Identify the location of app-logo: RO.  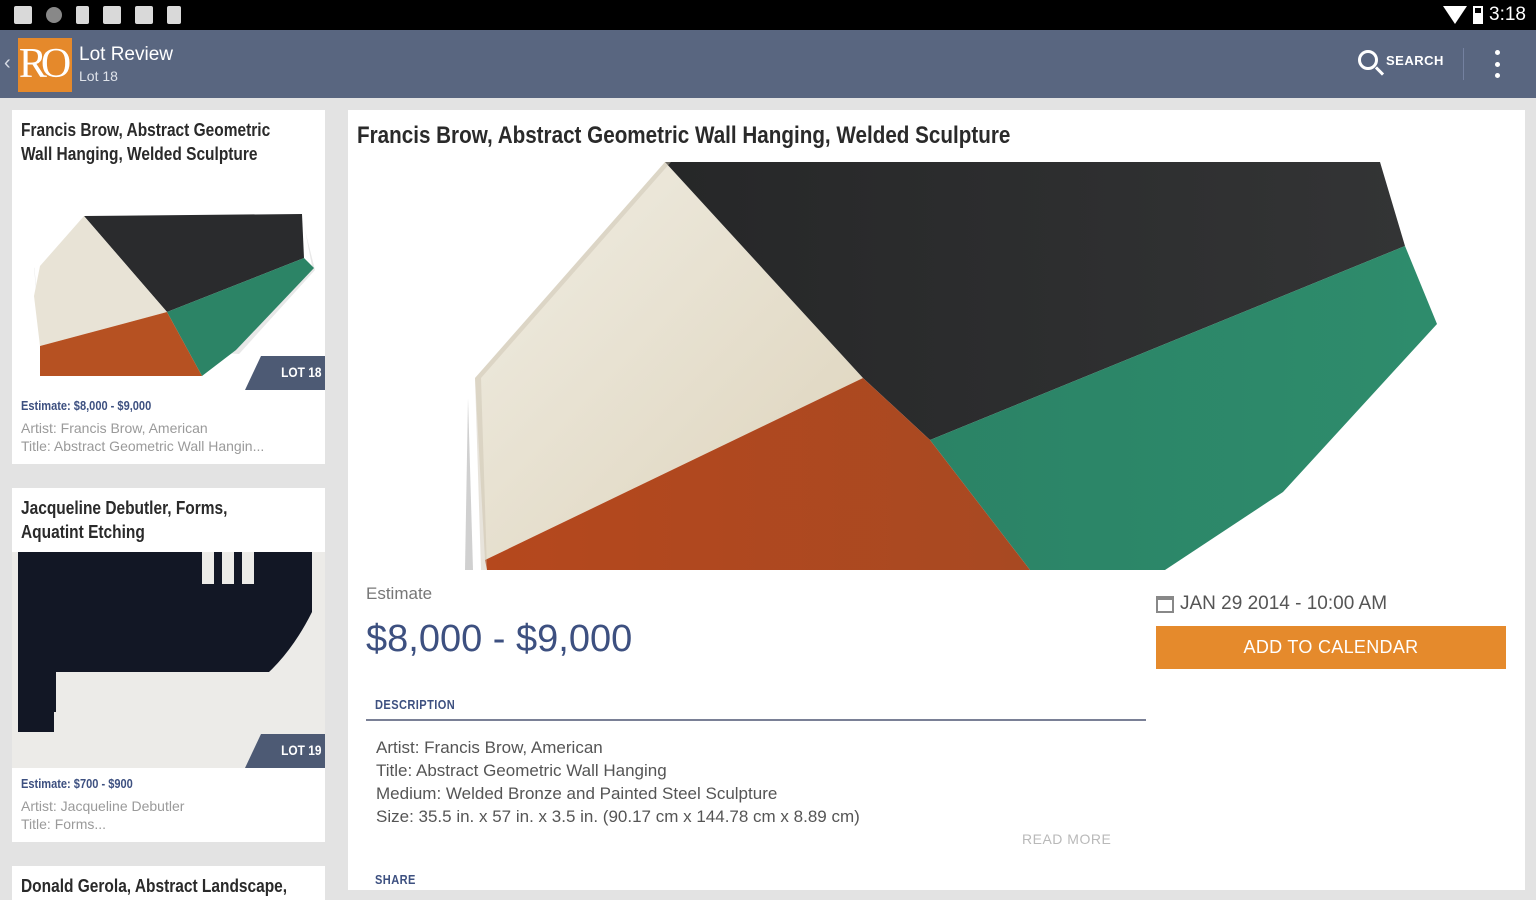
(45, 65).